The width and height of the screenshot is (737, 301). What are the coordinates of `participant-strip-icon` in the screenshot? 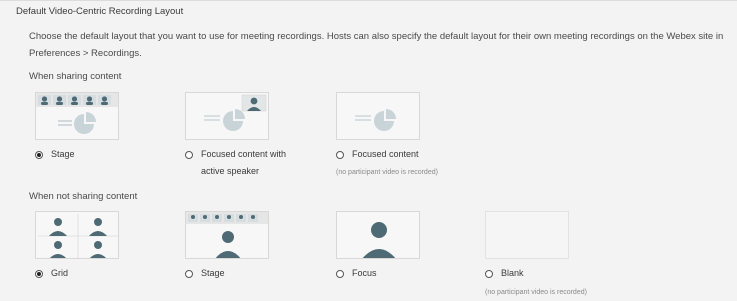 It's located at (74, 100).